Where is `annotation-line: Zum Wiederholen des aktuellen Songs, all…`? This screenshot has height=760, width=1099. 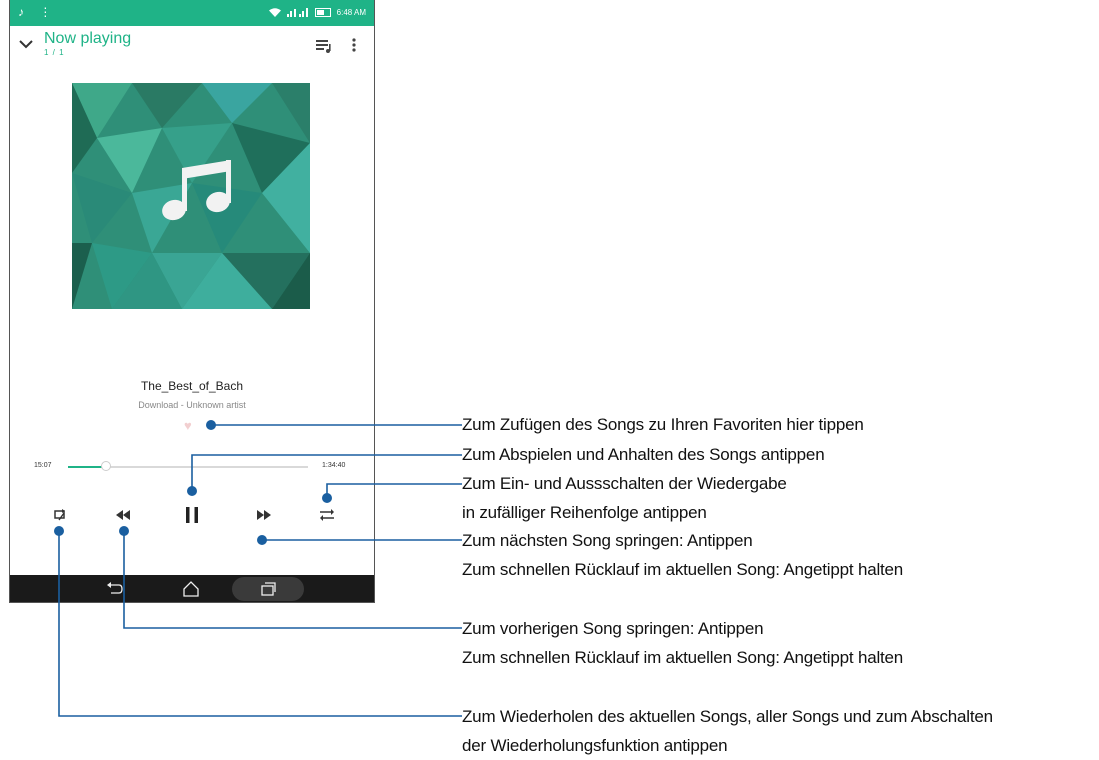
annotation-line: Zum Wiederholen des aktuellen Songs, all… is located at coordinates (727, 716).